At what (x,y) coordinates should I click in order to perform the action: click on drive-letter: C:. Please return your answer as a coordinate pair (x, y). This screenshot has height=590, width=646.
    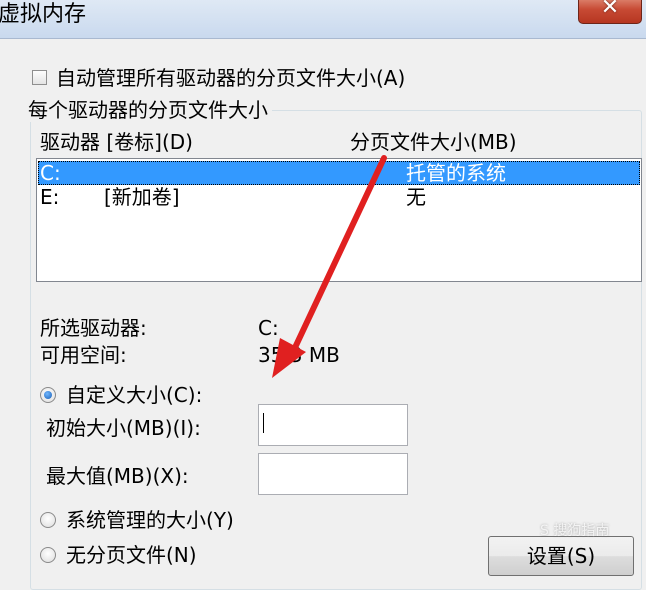
    Looking at the image, I should click on (50, 173).